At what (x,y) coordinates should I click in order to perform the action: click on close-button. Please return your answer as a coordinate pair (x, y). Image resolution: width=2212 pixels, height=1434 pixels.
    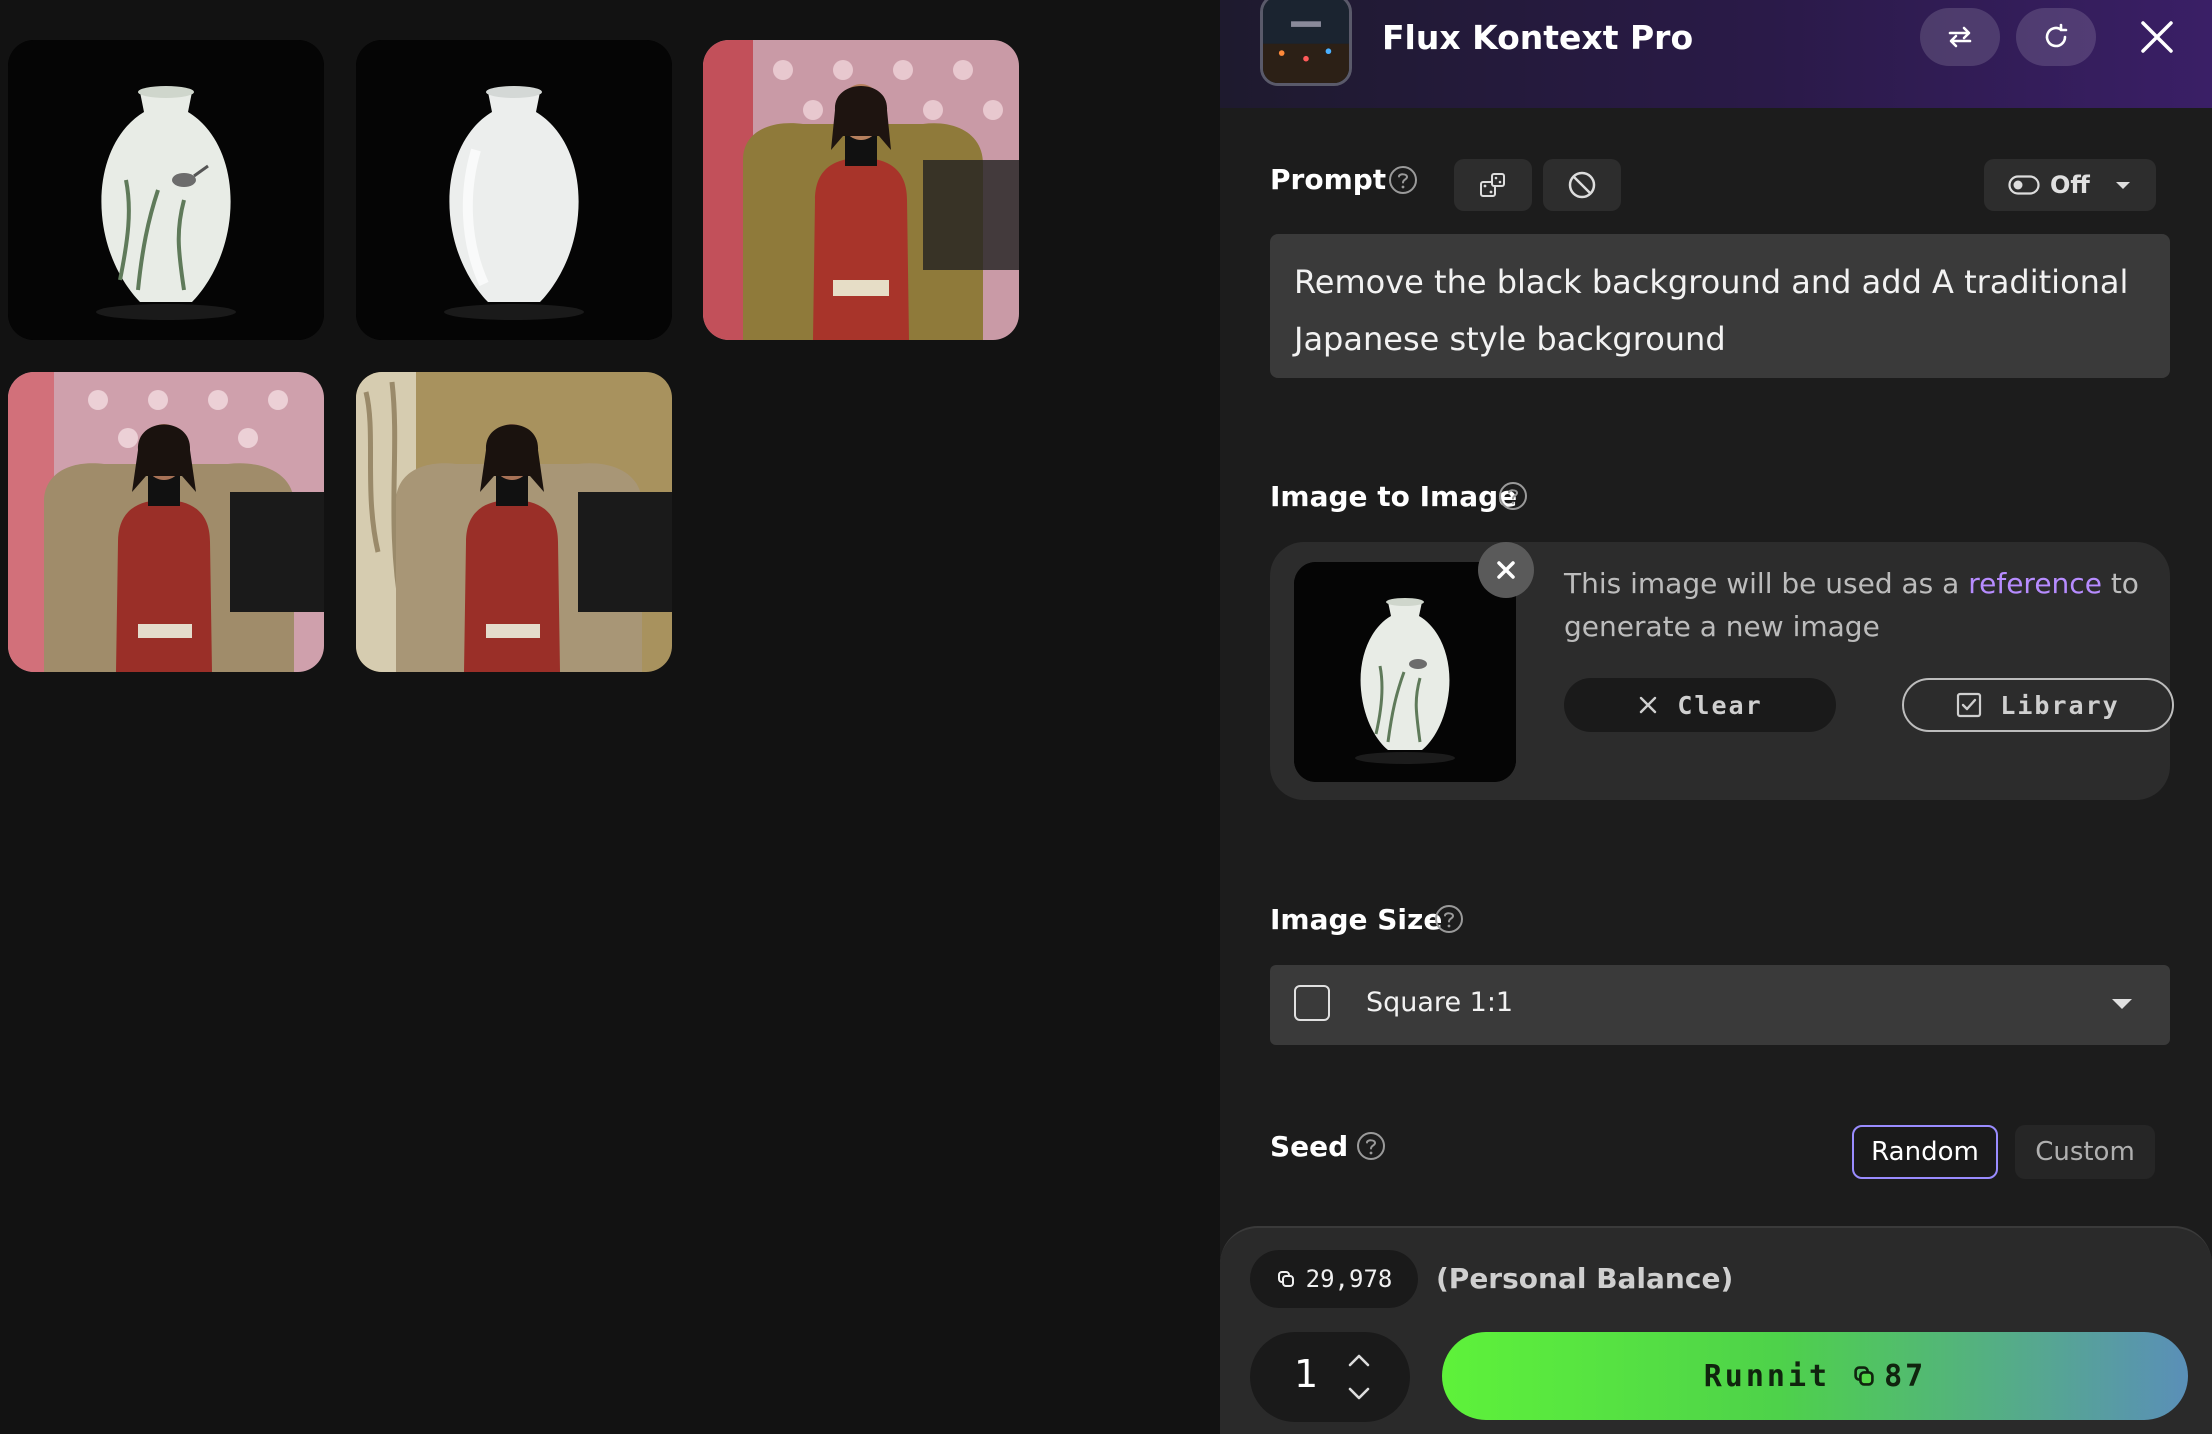
    Looking at the image, I should click on (2157, 37).